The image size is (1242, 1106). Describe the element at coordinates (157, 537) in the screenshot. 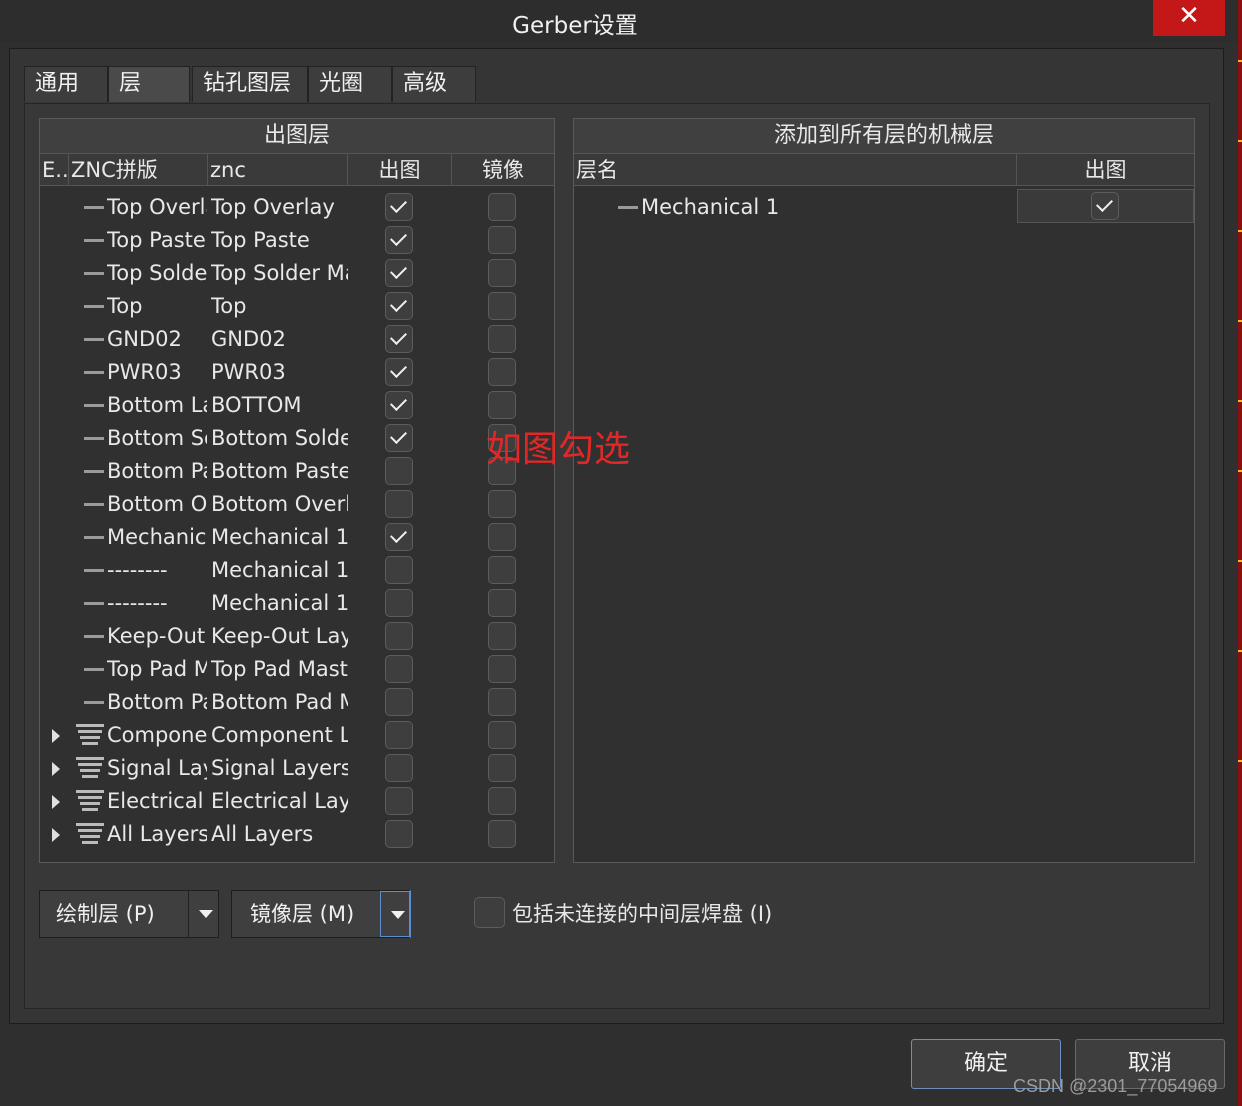

I see `layer-cell: Mechanica` at that location.